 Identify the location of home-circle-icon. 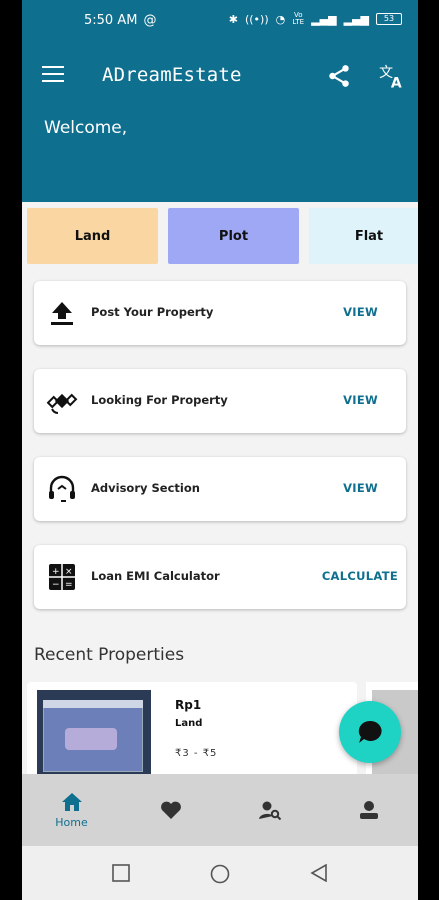
(220, 874).